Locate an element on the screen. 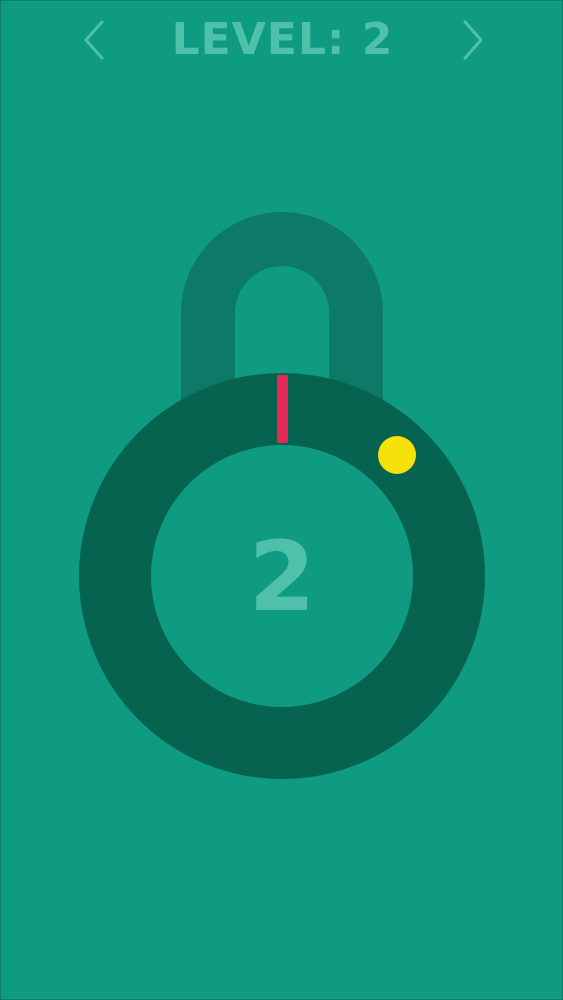  remaining-count: 2 is located at coordinates (282, 577).